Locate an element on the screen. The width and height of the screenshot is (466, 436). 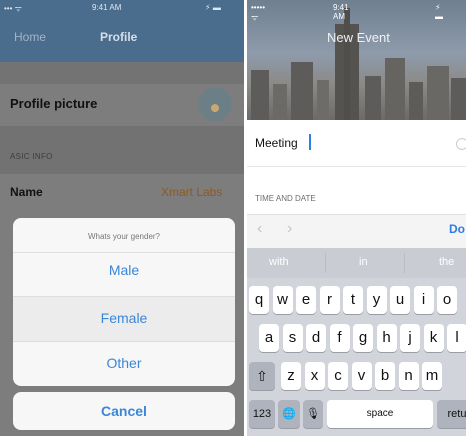
status-bar: ••• ᯤ 9:41 AM ⚡ ▬ is located at coordinates (122, 7).